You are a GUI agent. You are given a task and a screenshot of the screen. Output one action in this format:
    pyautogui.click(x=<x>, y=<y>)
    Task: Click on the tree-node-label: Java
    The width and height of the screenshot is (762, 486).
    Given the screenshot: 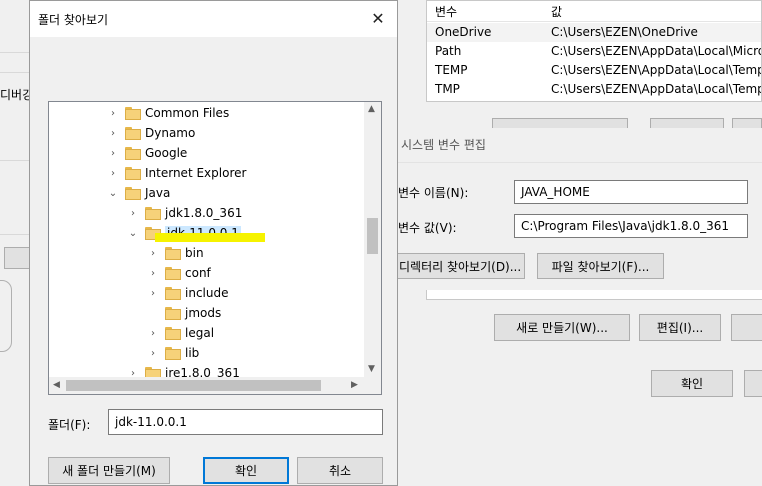 What is the action you would take?
    pyautogui.click(x=158, y=193)
    